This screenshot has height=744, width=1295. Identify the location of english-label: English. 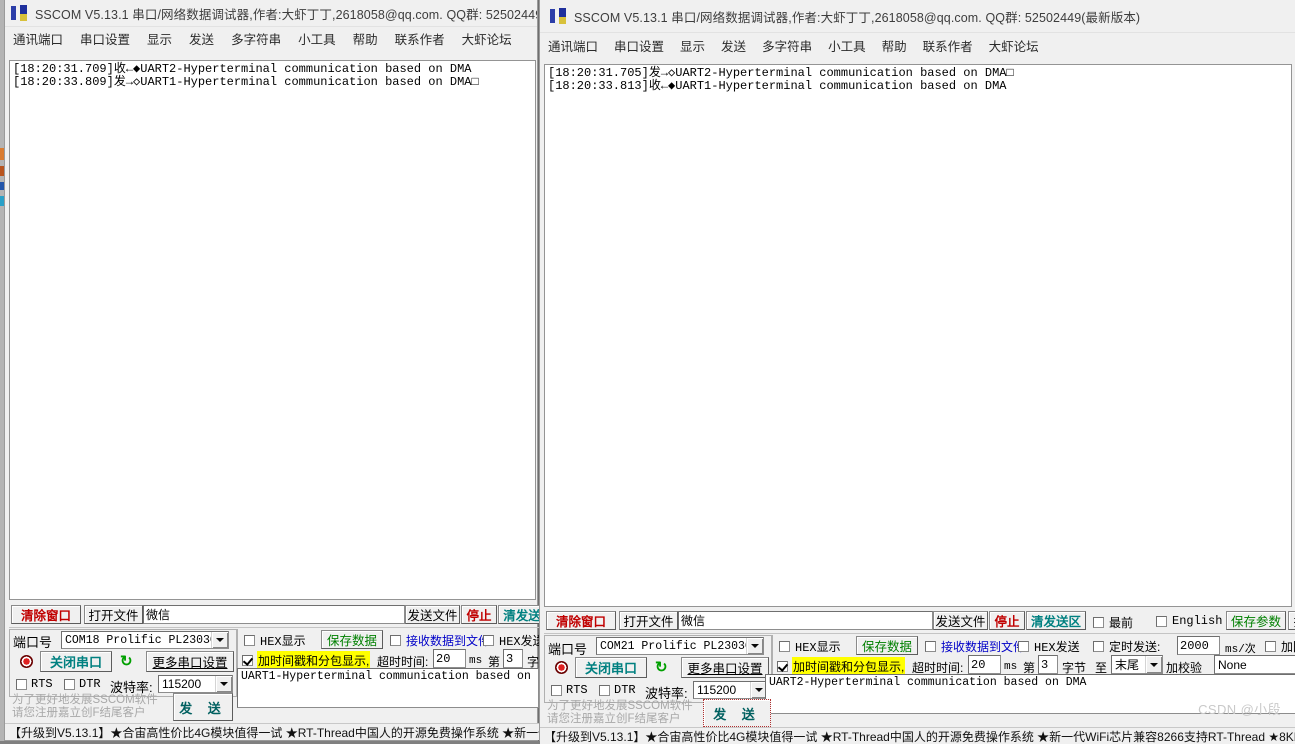
(1197, 621).